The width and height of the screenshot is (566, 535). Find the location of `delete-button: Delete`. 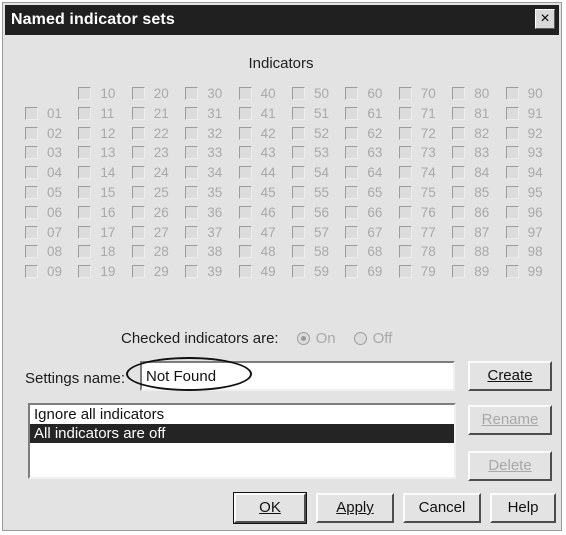

delete-button: Delete is located at coordinates (510, 466).